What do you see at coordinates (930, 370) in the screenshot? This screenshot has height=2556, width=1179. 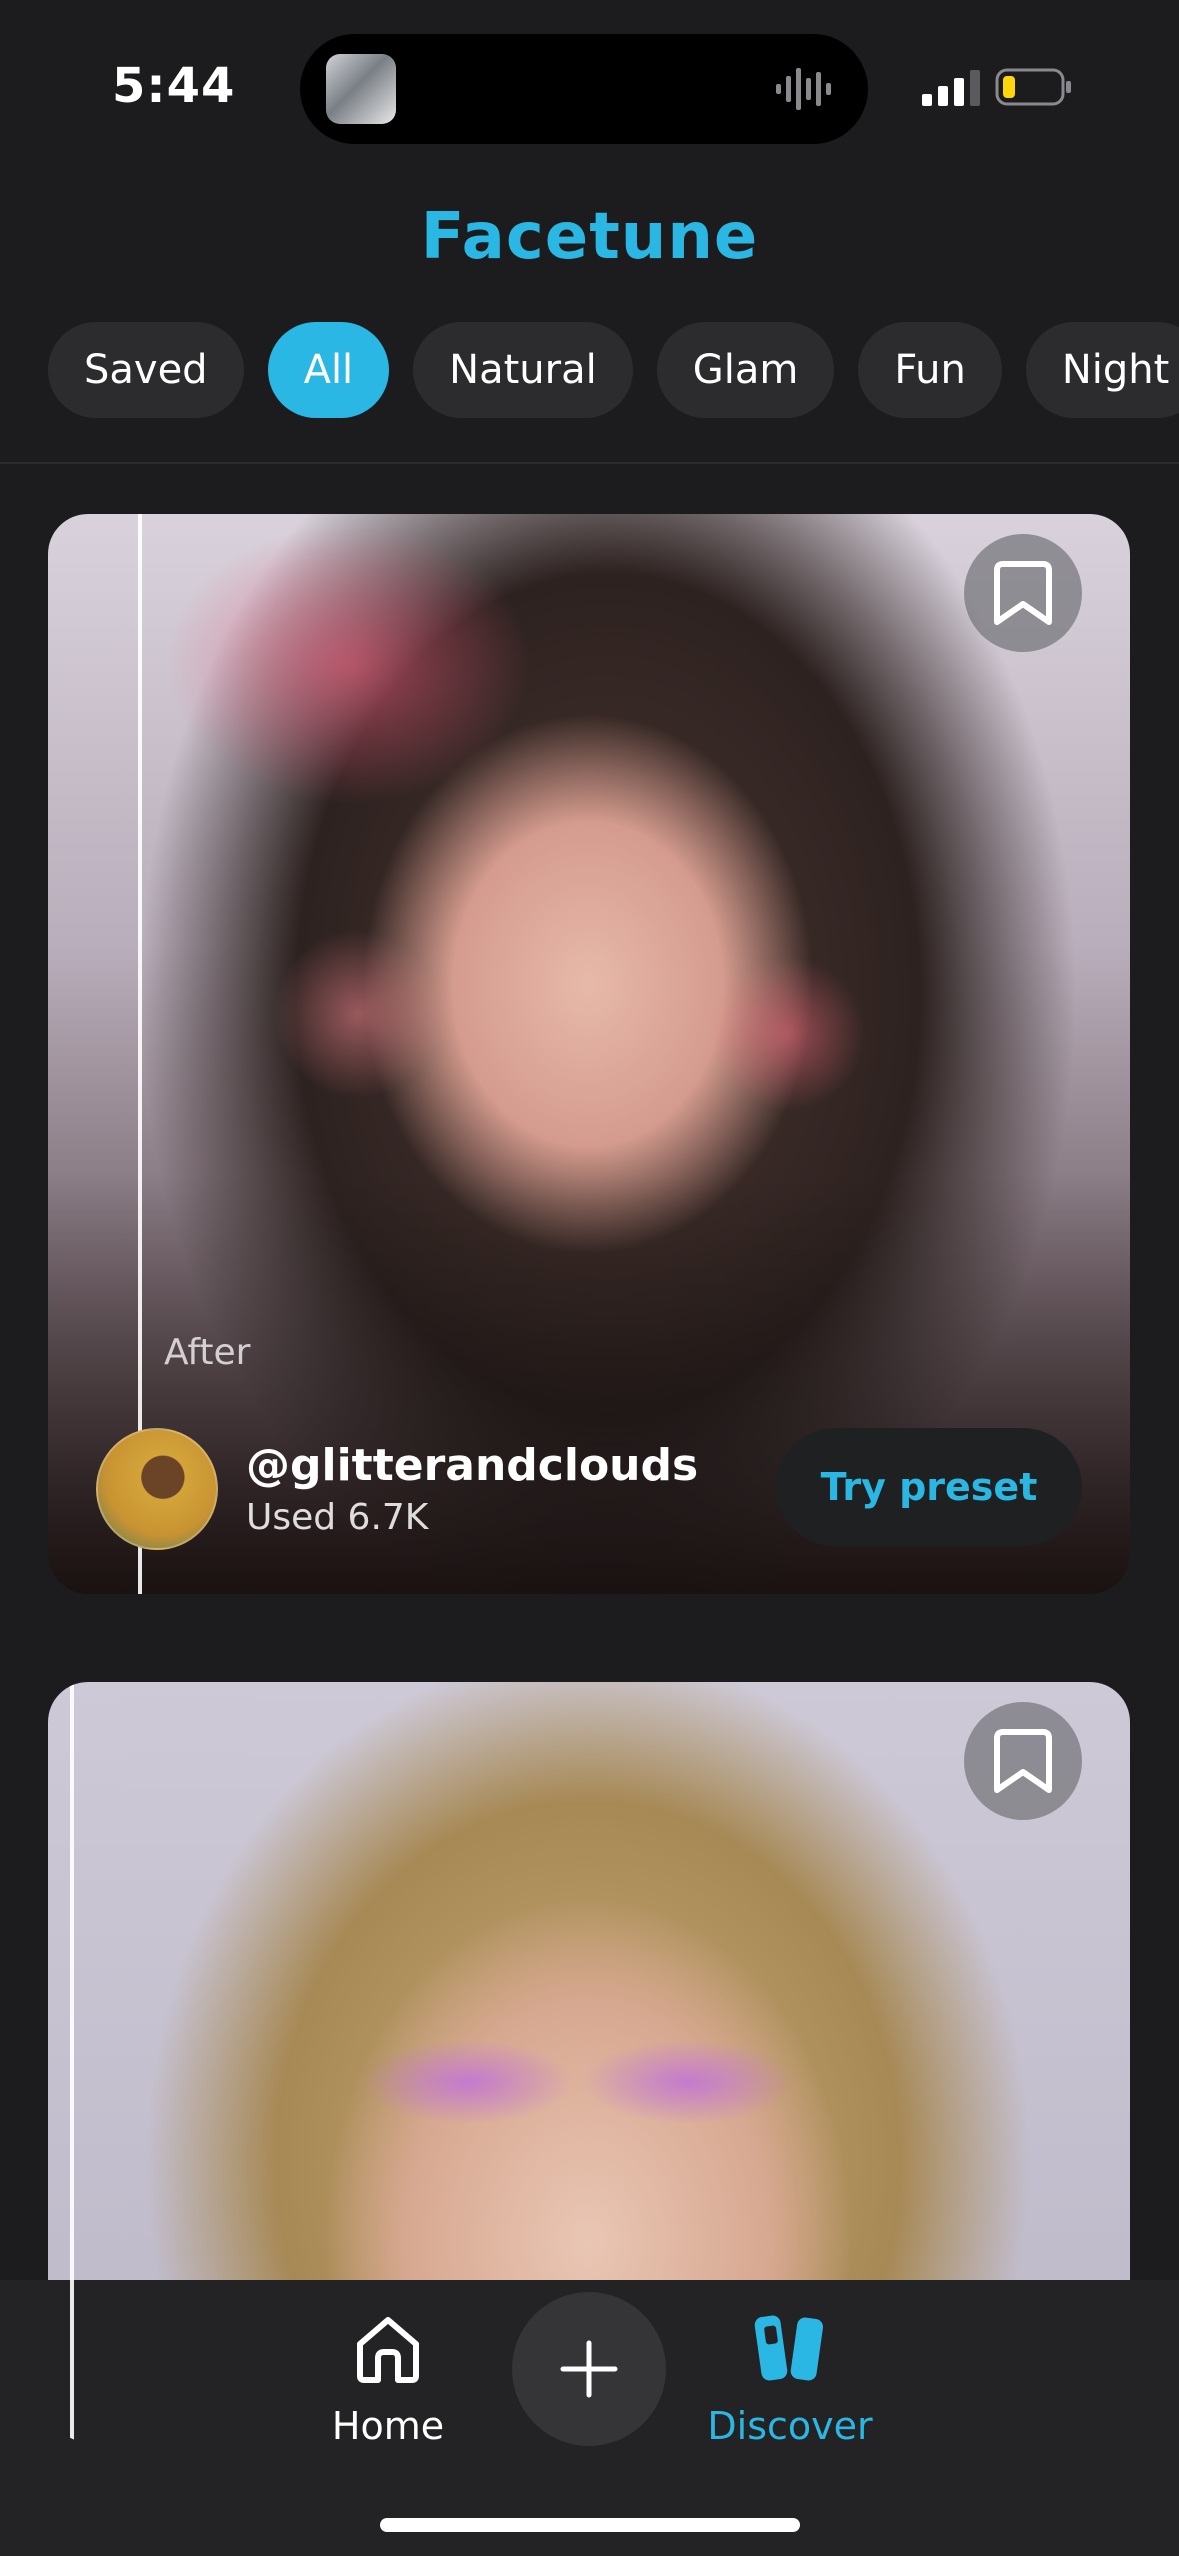 I see `filter-chip-fun: Fun` at bounding box center [930, 370].